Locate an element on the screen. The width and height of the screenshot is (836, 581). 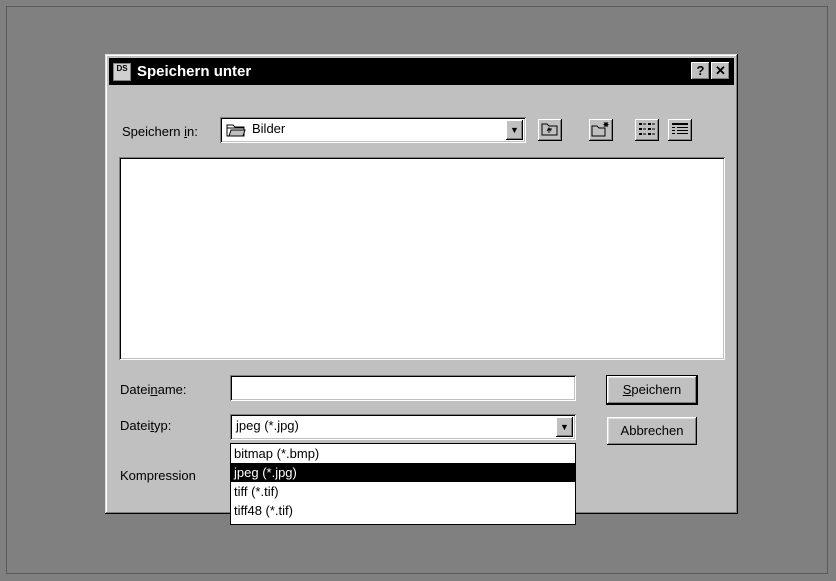
filetype-option: bitmap (*.bmp) is located at coordinates (403, 453).